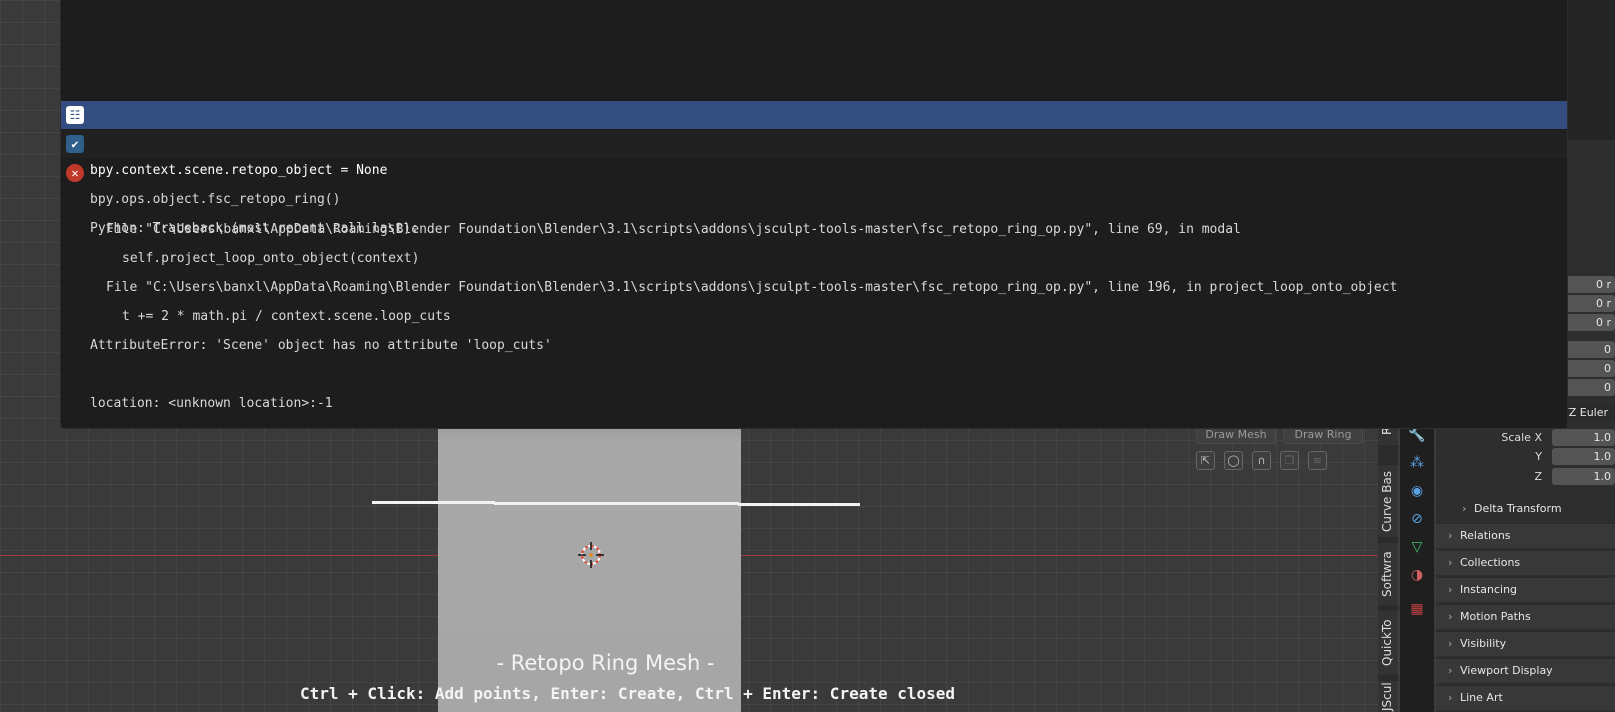 This screenshot has width=1615, height=712. Describe the element at coordinates (1525, 589) in the screenshot. I see `section-instancing: › Instancing` at that location.